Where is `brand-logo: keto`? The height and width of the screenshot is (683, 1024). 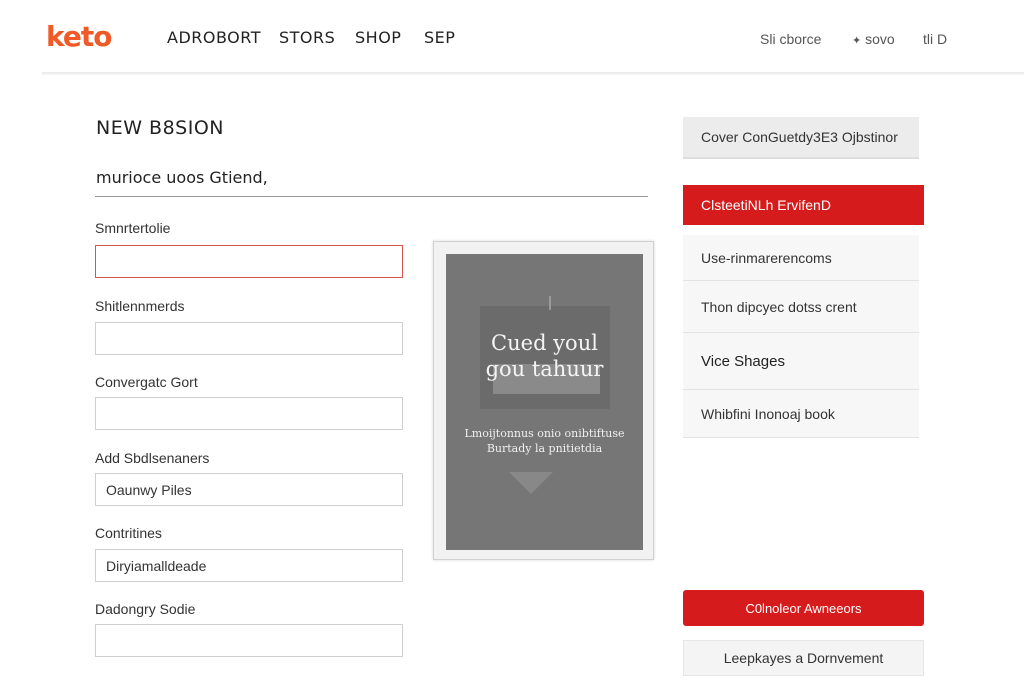
brand-logo: keto is located at coordinates (79, 36).